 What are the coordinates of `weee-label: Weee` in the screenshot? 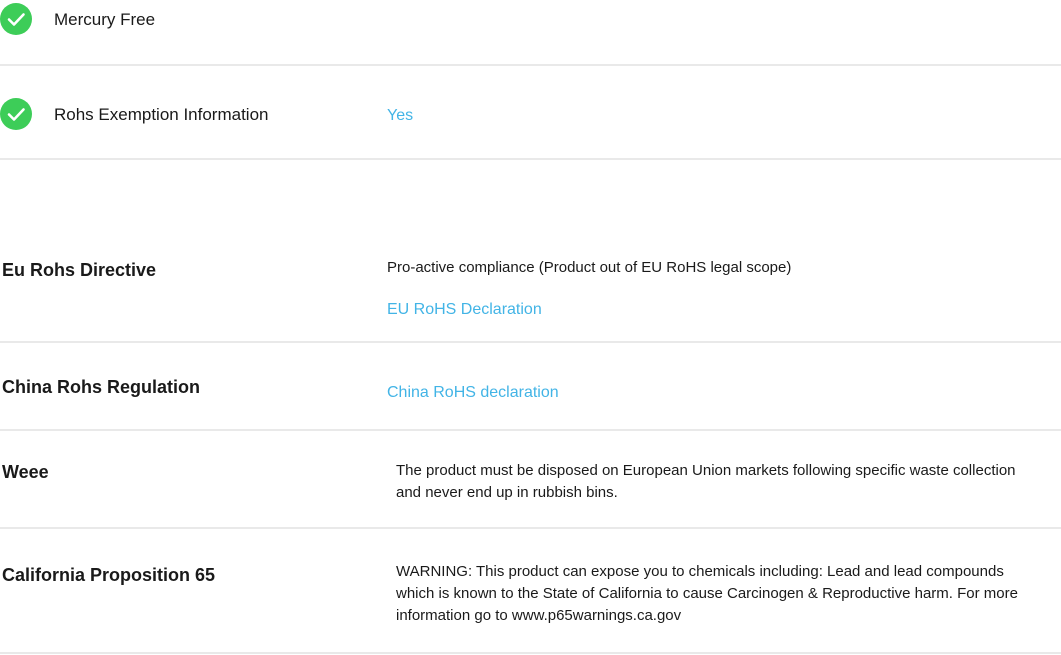 It's located at (25, 472).